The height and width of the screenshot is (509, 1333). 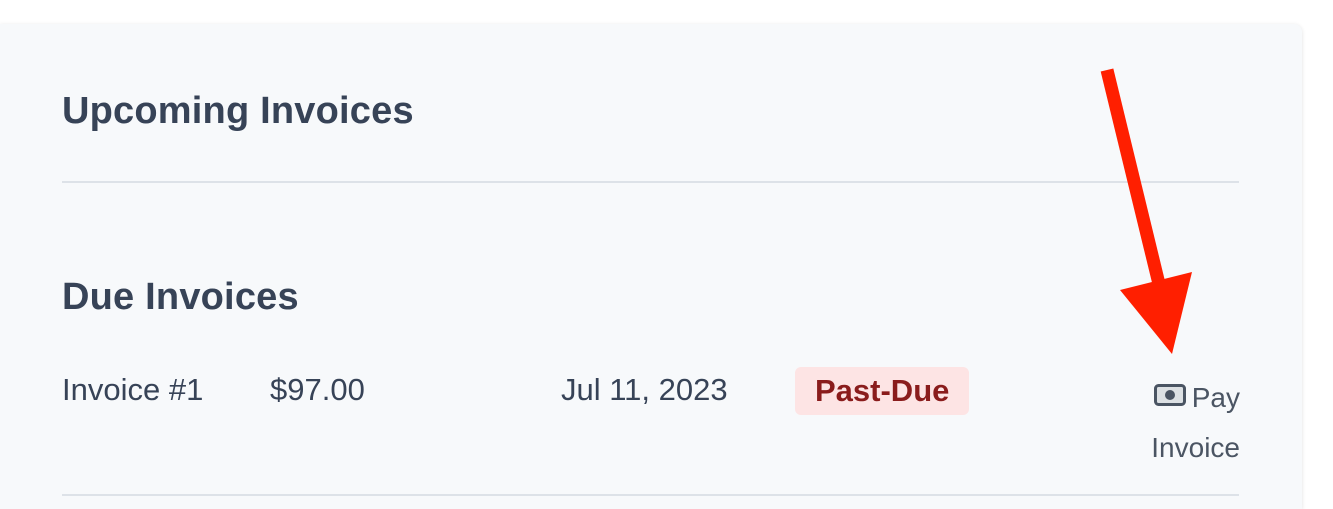 I want to click on pay-invoice-link: Pay Invoice, so click(x=1180, y=423).